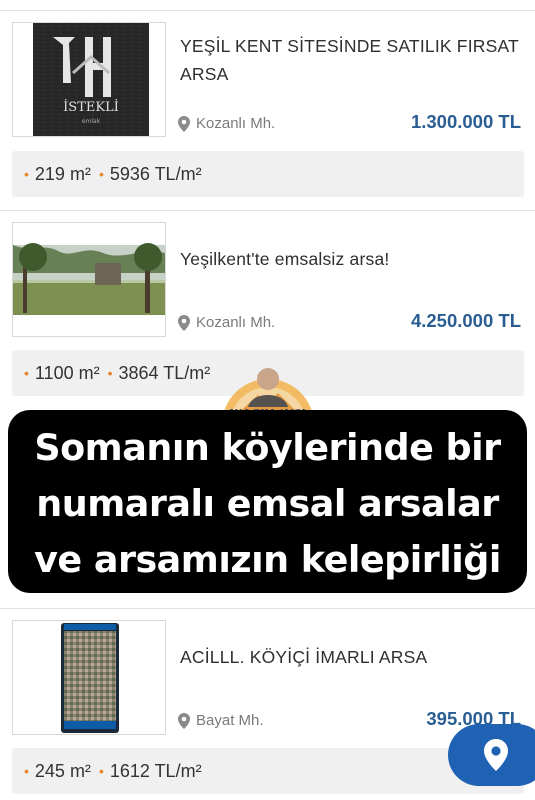  Describe the element at coordinates (465, 320) in the screenshot. I see `listing-price: 4.250.000 TL` at that location.